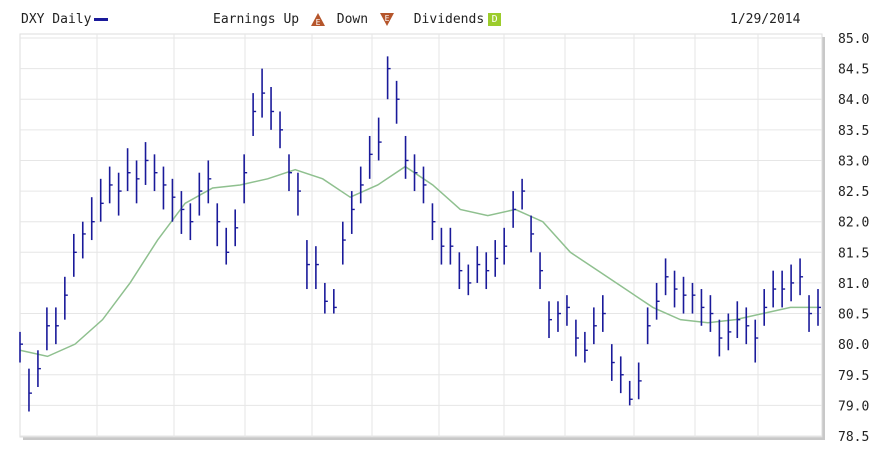  Describe the element at coordinates (853, 376) in the screenshot. I see `y-tick-label: 79.5` at that location.